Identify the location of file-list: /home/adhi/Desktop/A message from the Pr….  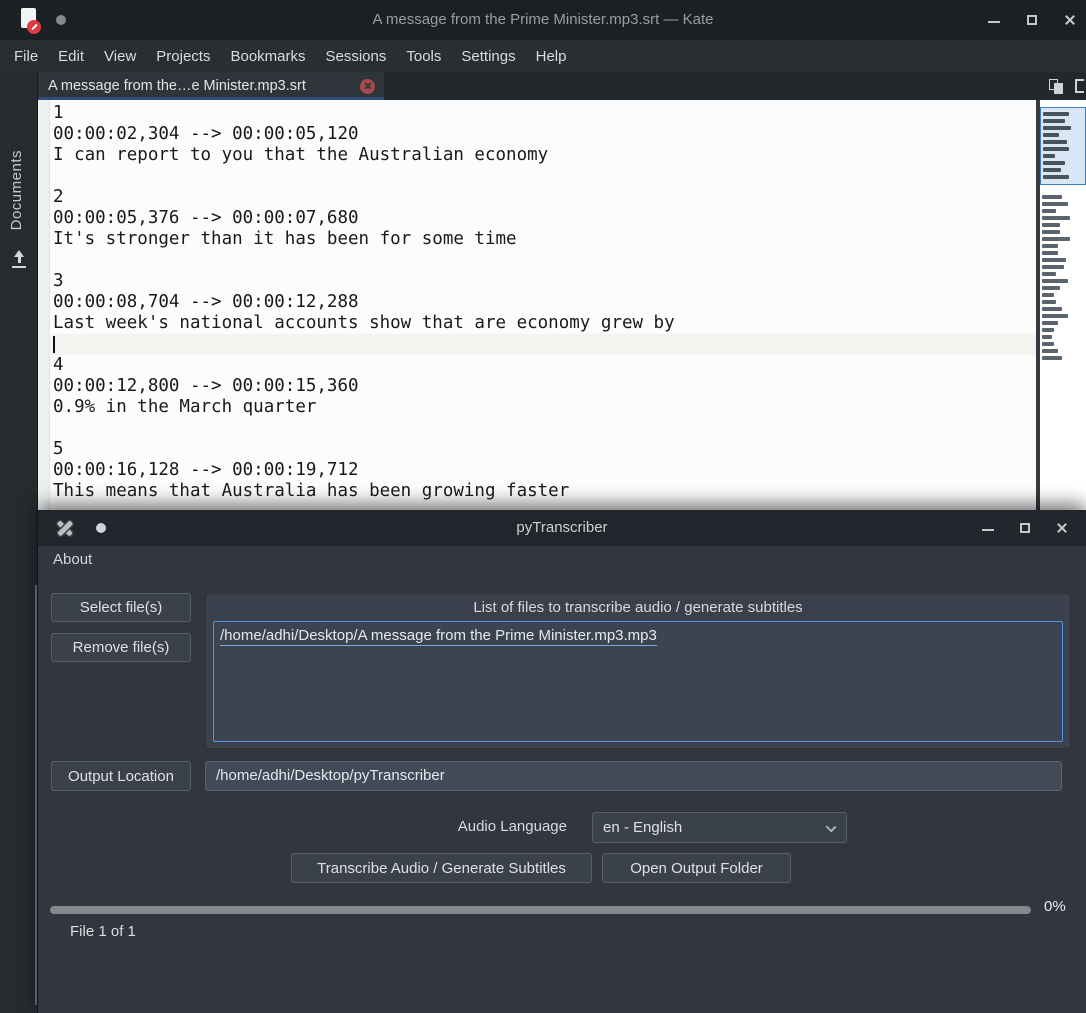
(638, 681).